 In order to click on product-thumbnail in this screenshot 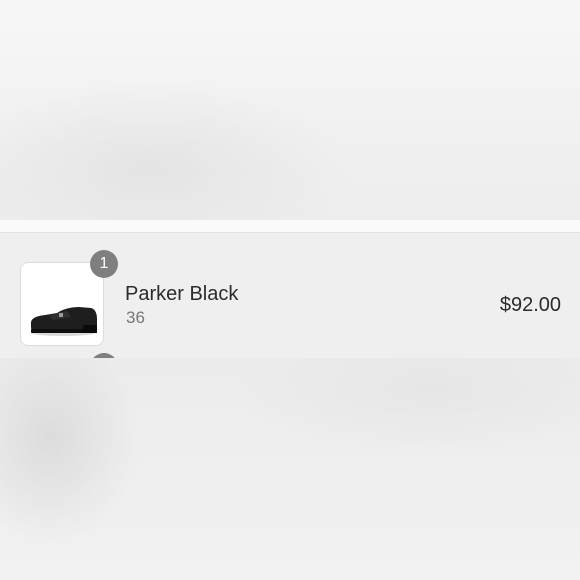, I will do `click(62, 304)`.